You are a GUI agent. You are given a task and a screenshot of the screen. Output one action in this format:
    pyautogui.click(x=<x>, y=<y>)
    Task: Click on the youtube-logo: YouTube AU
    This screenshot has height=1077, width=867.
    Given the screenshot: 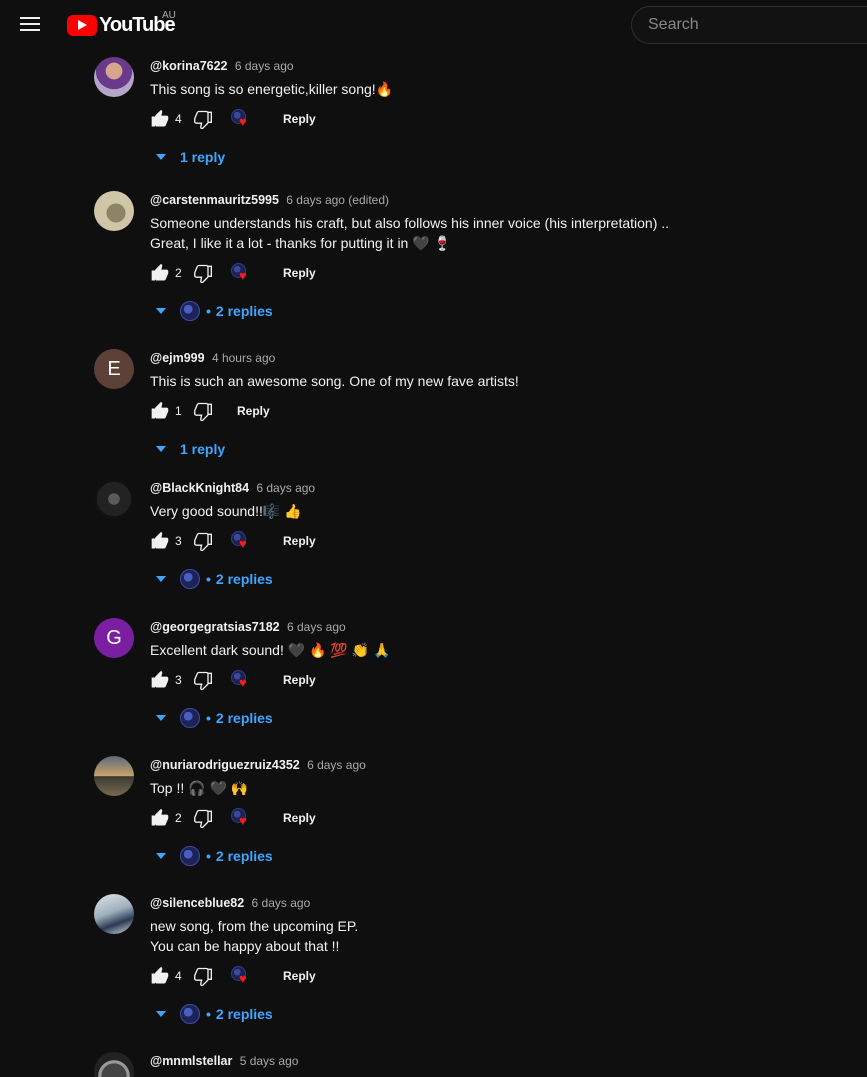 What is the action you would take?
    pyautogui.click(x=121, y=23)
    